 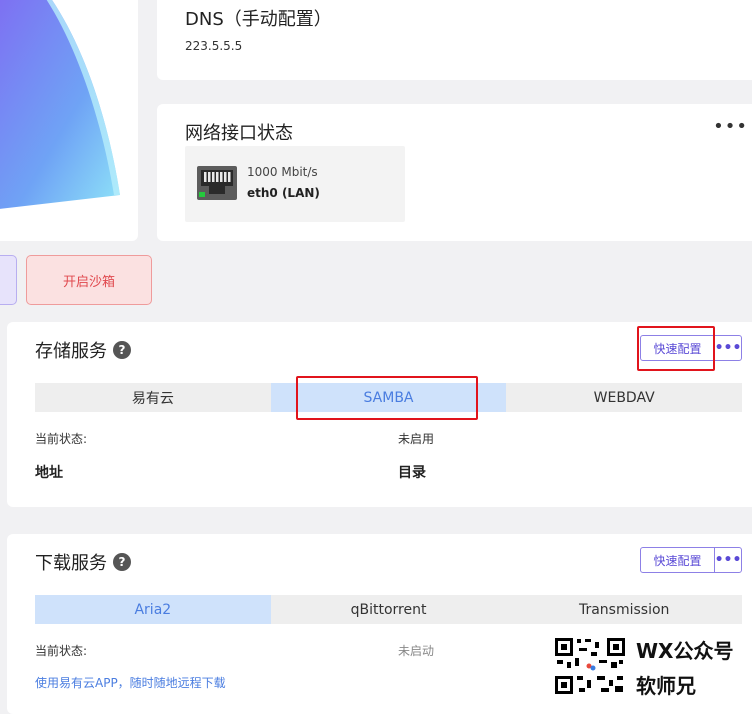 I want to click on tab-transmission: Transmission, so click(x=624, y=609).